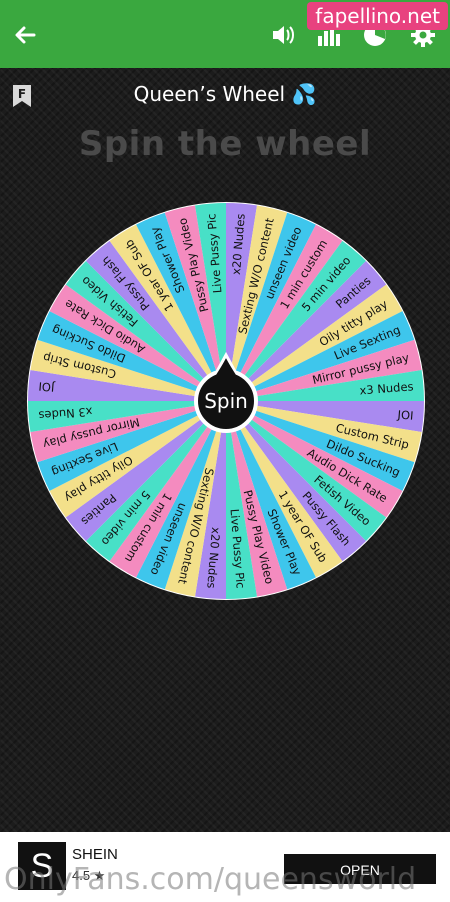 The width and height of the screenshot is (450, 902). What do you see at coordinates (225, 94) in the screenshot?
I see `page-title: Queen’s Wheel 💦` at bounding box center [225, 94].